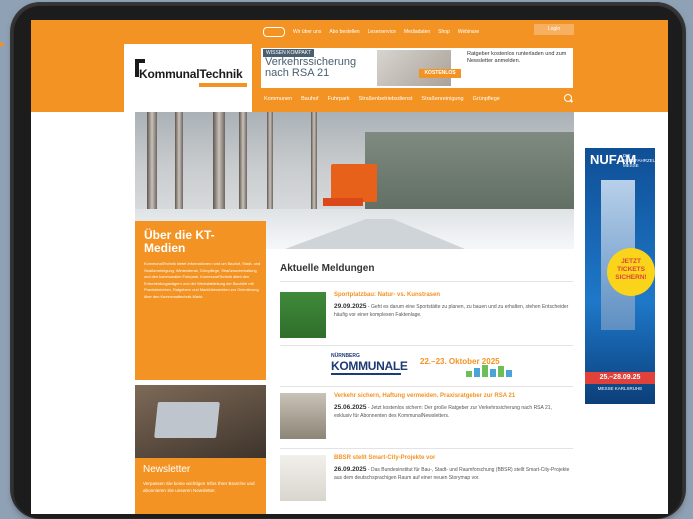 Image resolution: width=693 pixels, height=519 pixels. Describe the element at coordinates (311, 67) in the screenshot. I see `banner-title: Verkehrssicherung nach RSA 21` at that location.